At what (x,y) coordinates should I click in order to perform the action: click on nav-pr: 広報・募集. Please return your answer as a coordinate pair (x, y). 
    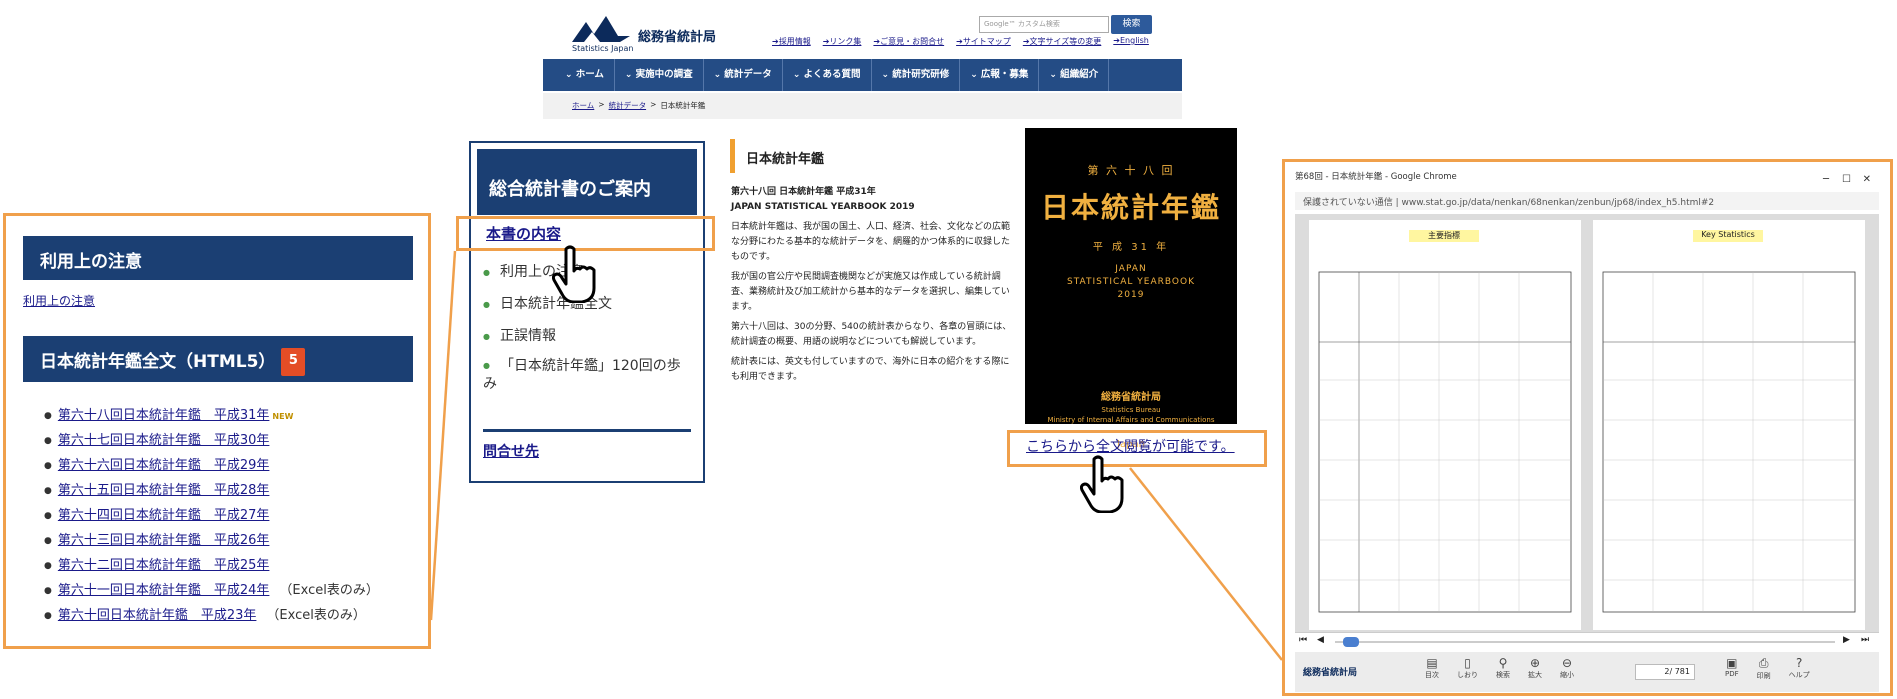
    Looking at the image, I should click on (1000, 75).